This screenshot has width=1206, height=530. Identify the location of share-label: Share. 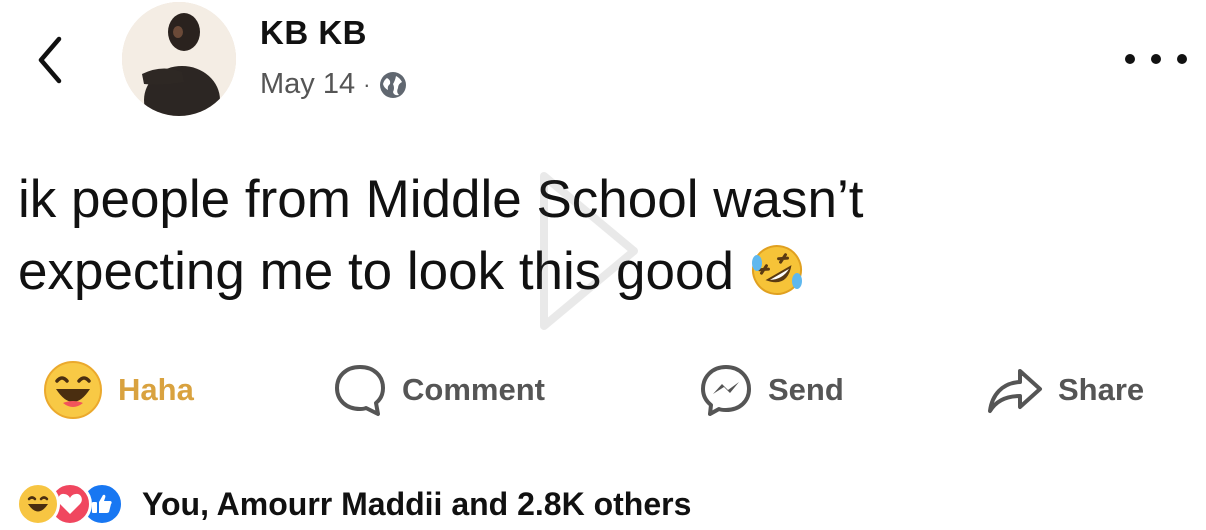
(1101, 389).